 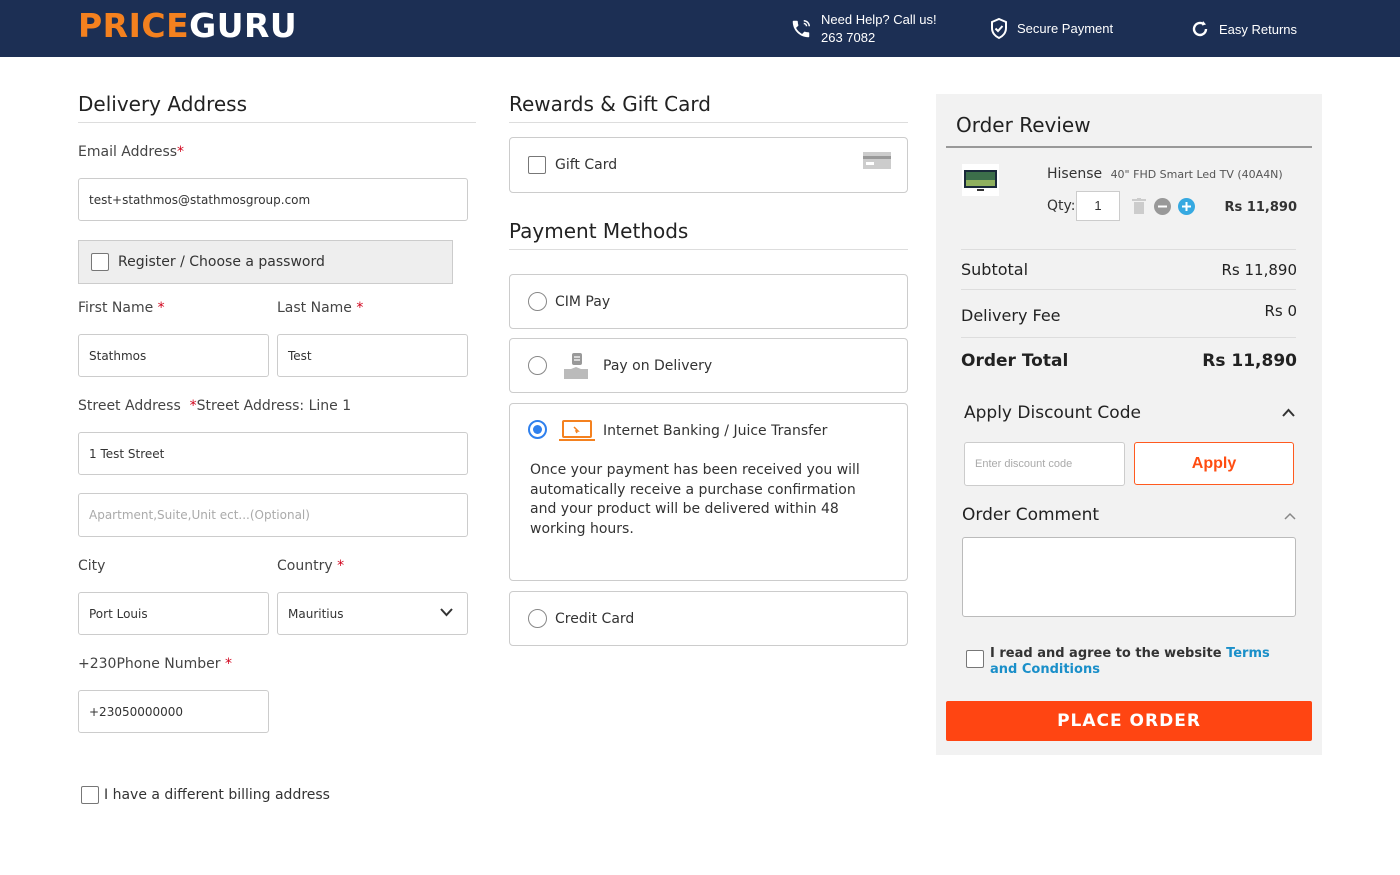 What do you see at coordinates (975, 659) in the screenshot?
I see `terms-checkbox` at bounding box center [975, 659].